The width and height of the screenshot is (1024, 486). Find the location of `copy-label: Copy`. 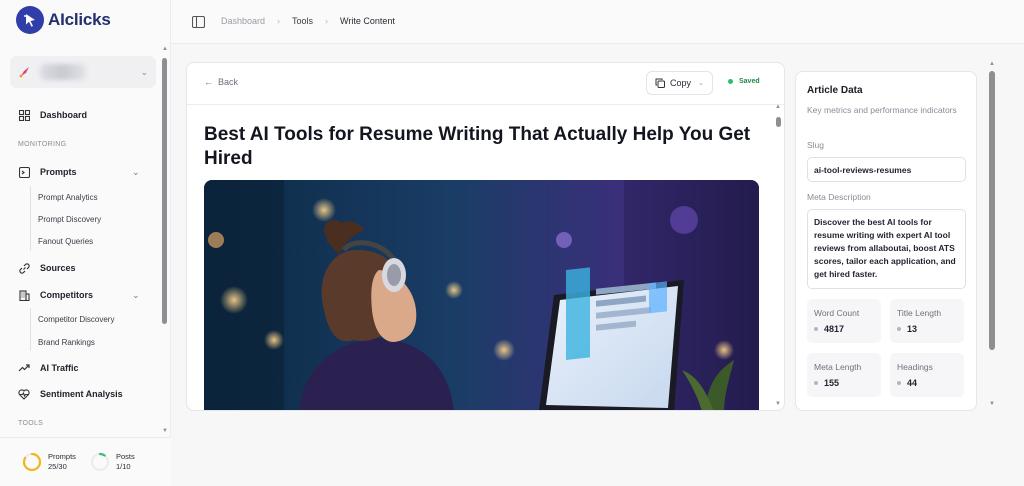

copy-label: Copy is located at coordinates (681, 83).